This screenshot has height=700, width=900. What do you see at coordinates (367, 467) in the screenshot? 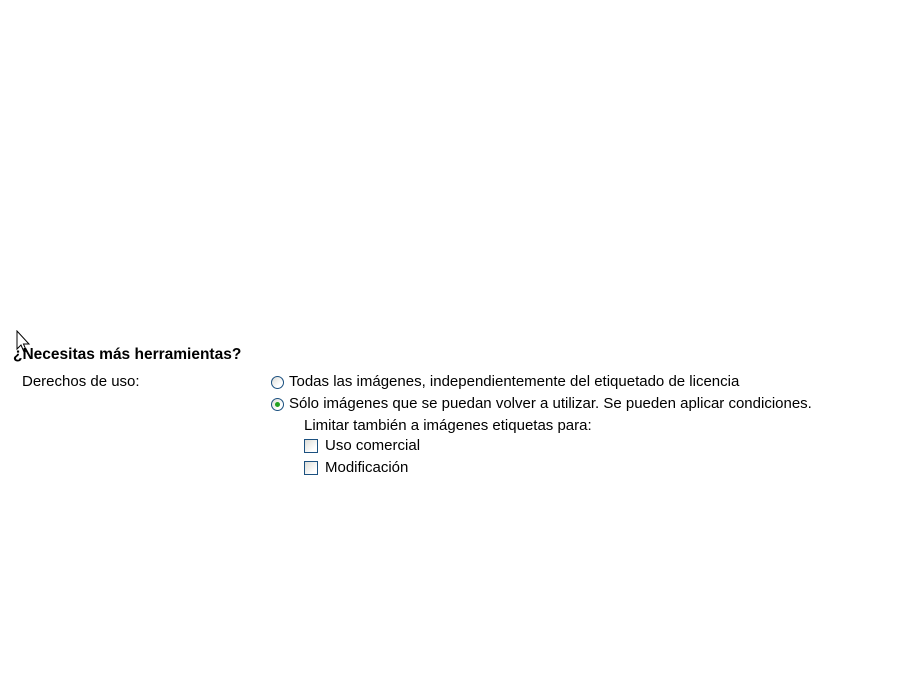
I see `modification-label: Modificación` at bounding box center [367, 467].